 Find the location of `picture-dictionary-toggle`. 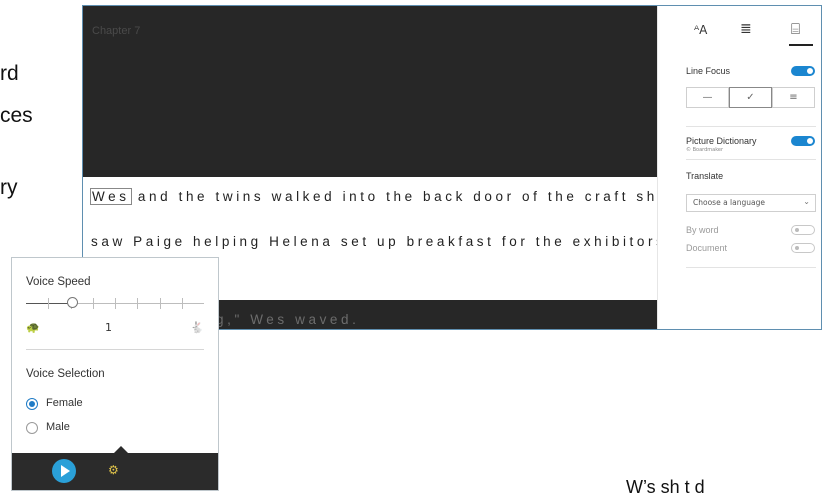

picture-dictionary-toggle is located at coordinates (803, 141).